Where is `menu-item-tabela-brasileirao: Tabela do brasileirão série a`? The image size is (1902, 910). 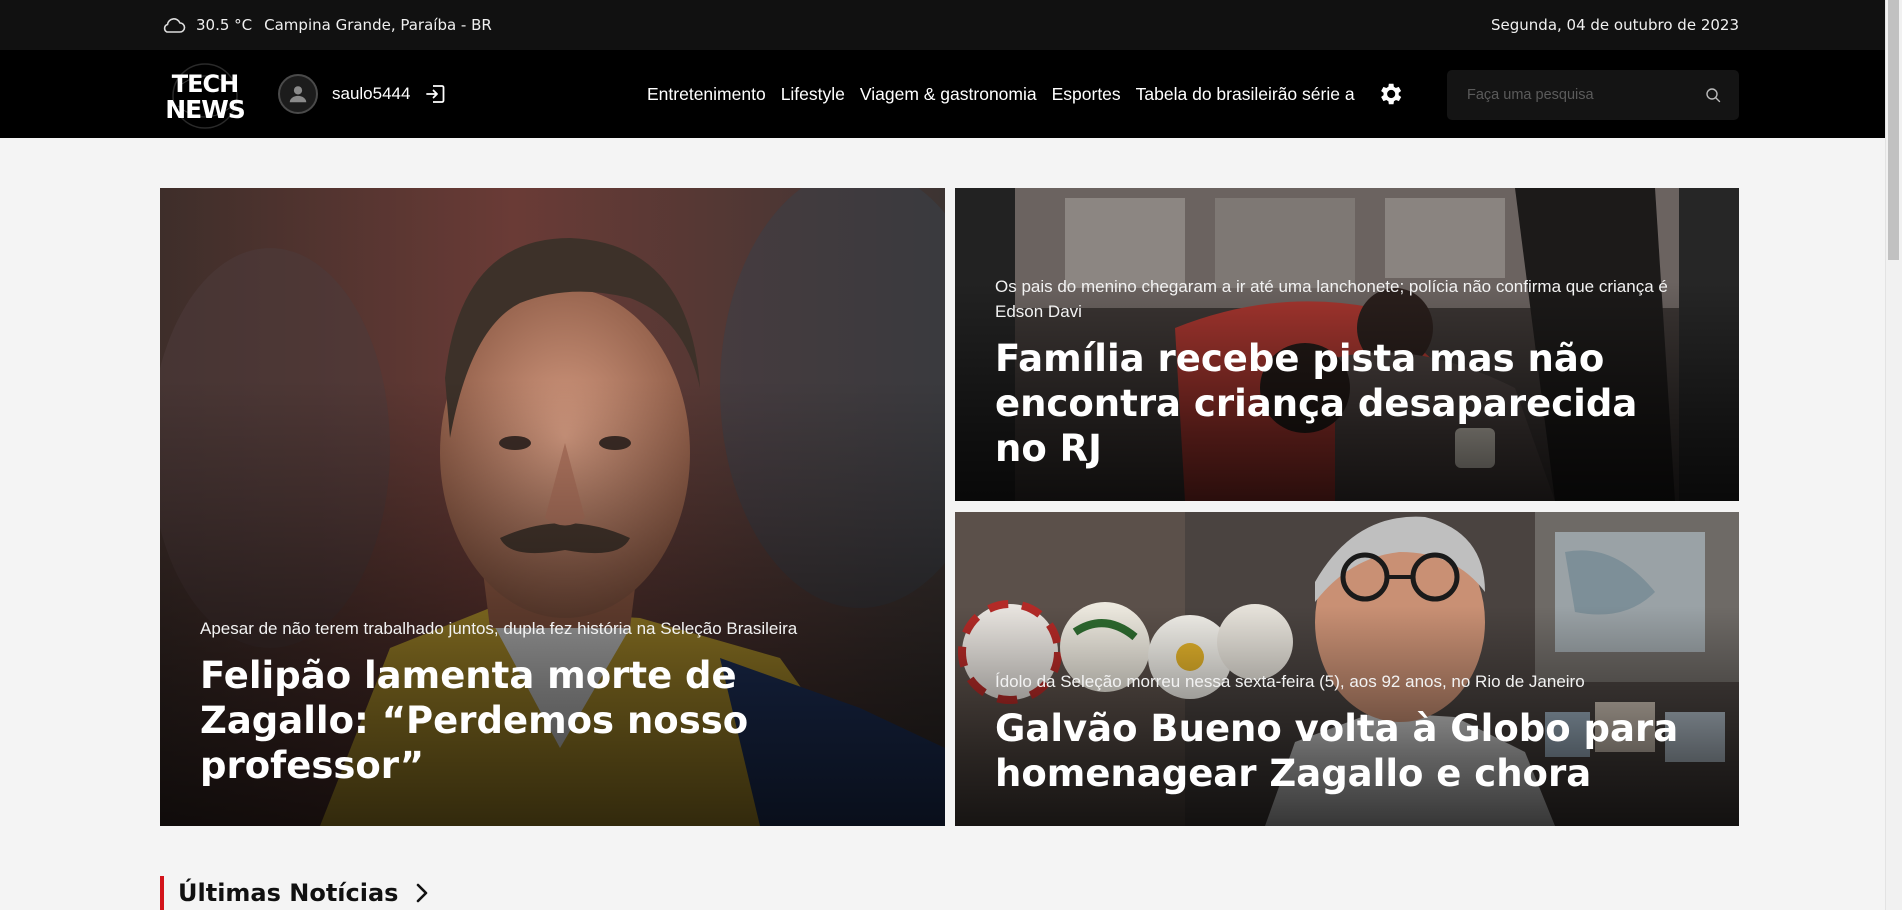
menu-item-tabela-brasileirao: Tabela do brasileirão série a is located at coordinates (1245, 94).